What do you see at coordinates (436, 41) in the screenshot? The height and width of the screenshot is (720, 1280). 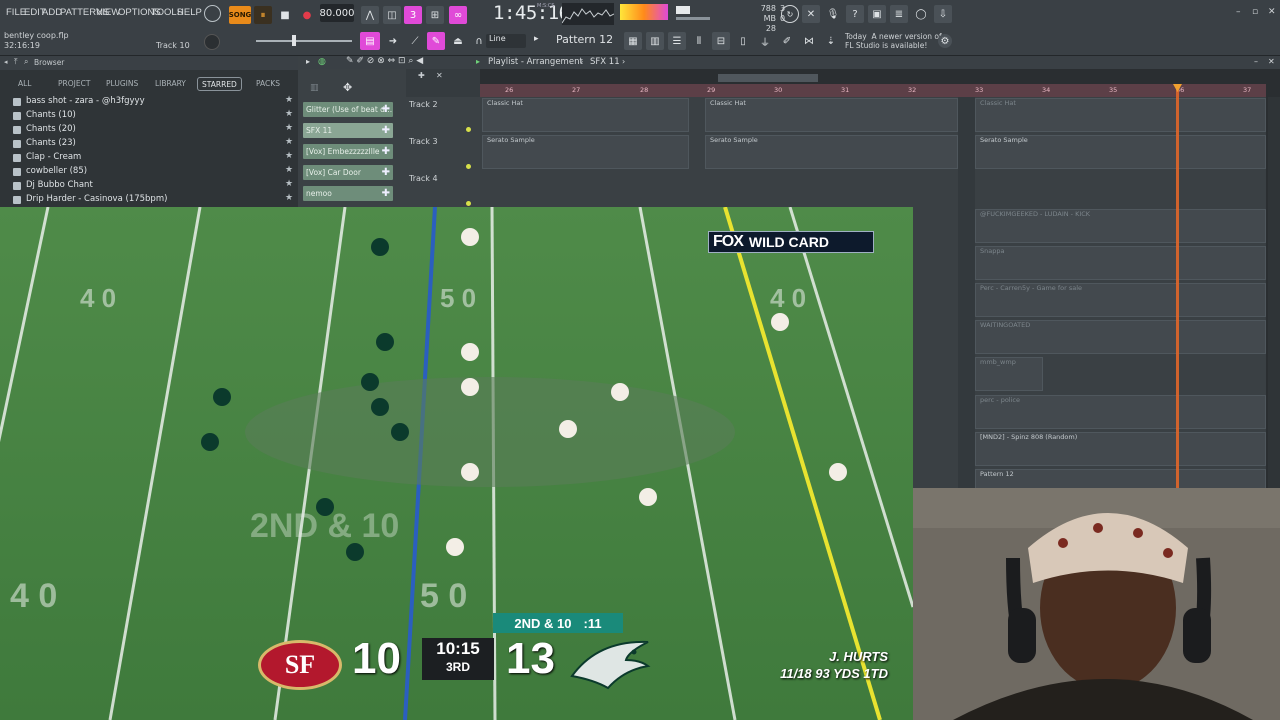 I see `pencil-icon: ✎` at bounding box center [436, 41].